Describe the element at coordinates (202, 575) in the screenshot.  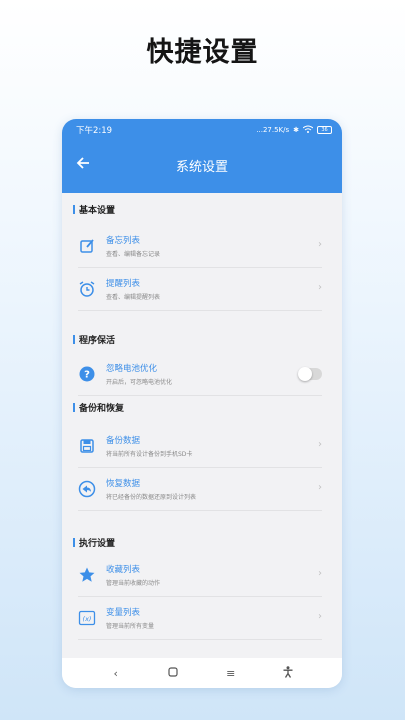
I see `settings-item-favorites: 收藏列表 管理当前收藏的动作 ›` at that location.